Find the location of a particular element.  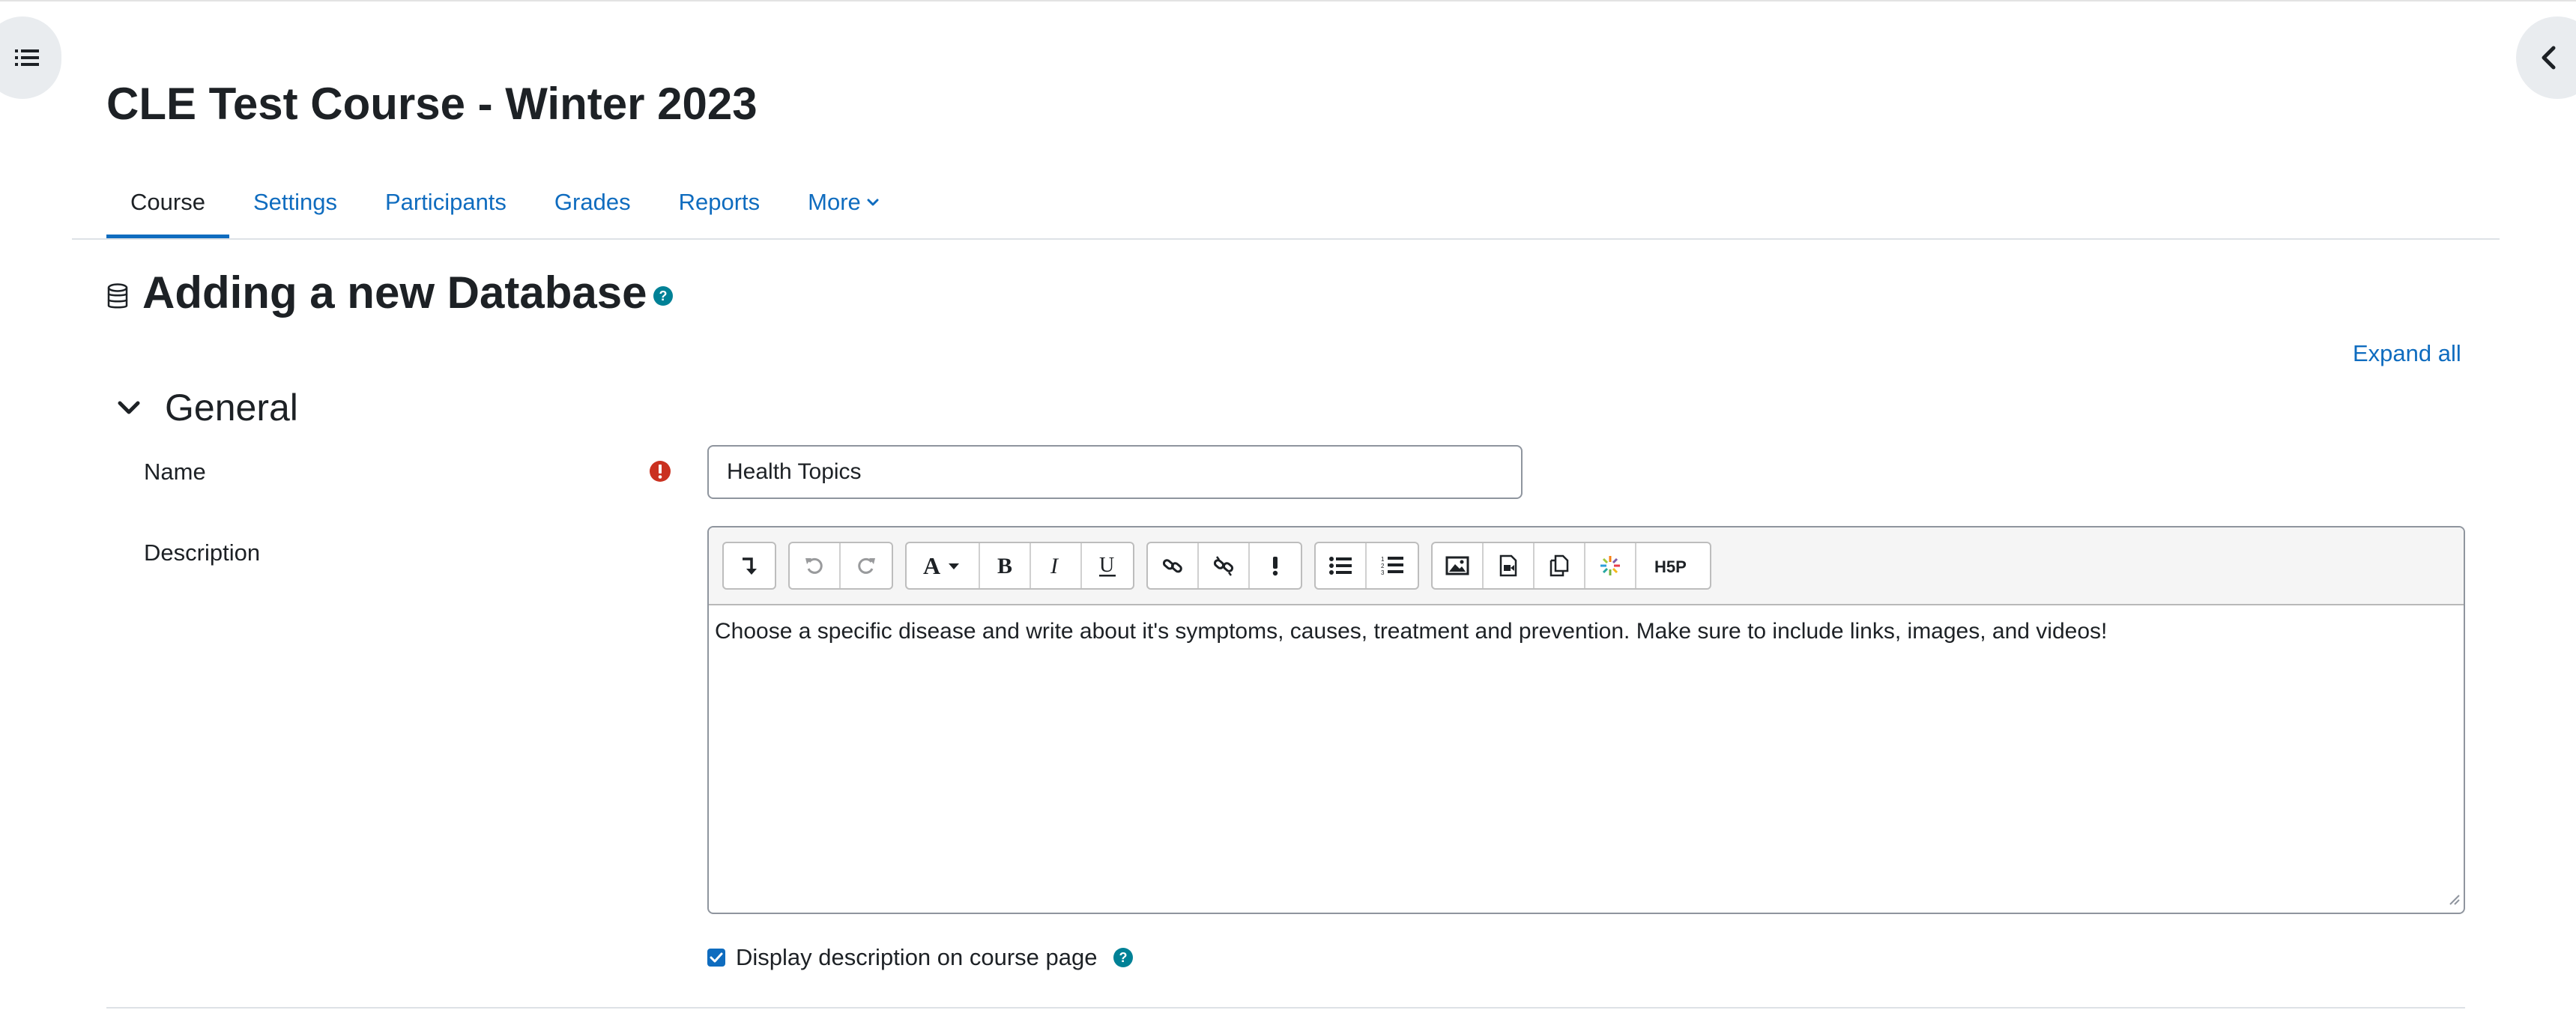

chevron-left-icon is located at coordinates (2549, 58).